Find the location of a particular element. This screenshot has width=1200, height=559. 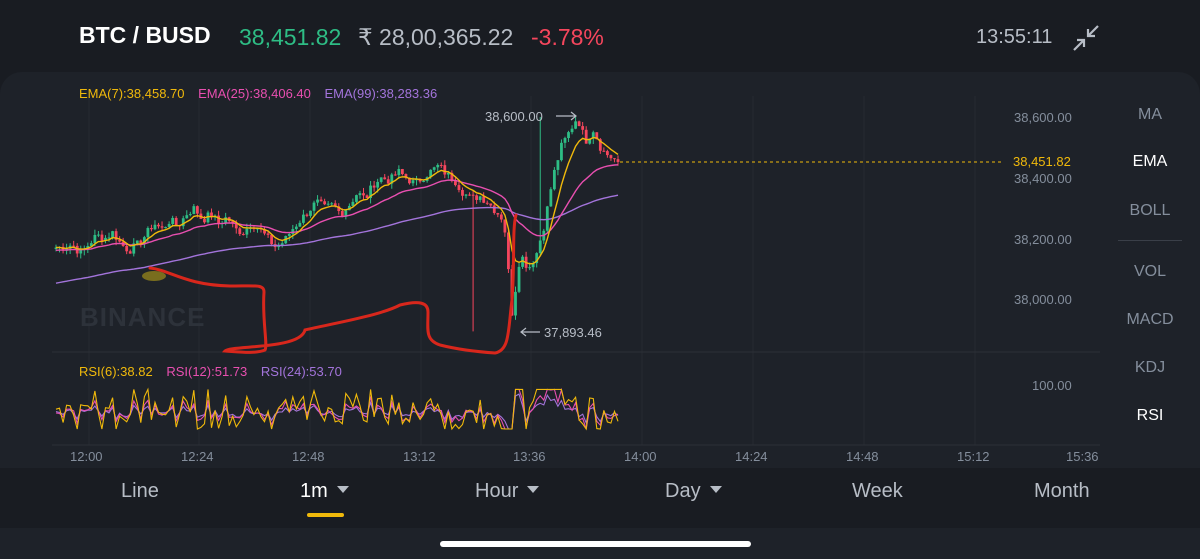

time-tick: 14:48 is located at coordinates (862, 456).